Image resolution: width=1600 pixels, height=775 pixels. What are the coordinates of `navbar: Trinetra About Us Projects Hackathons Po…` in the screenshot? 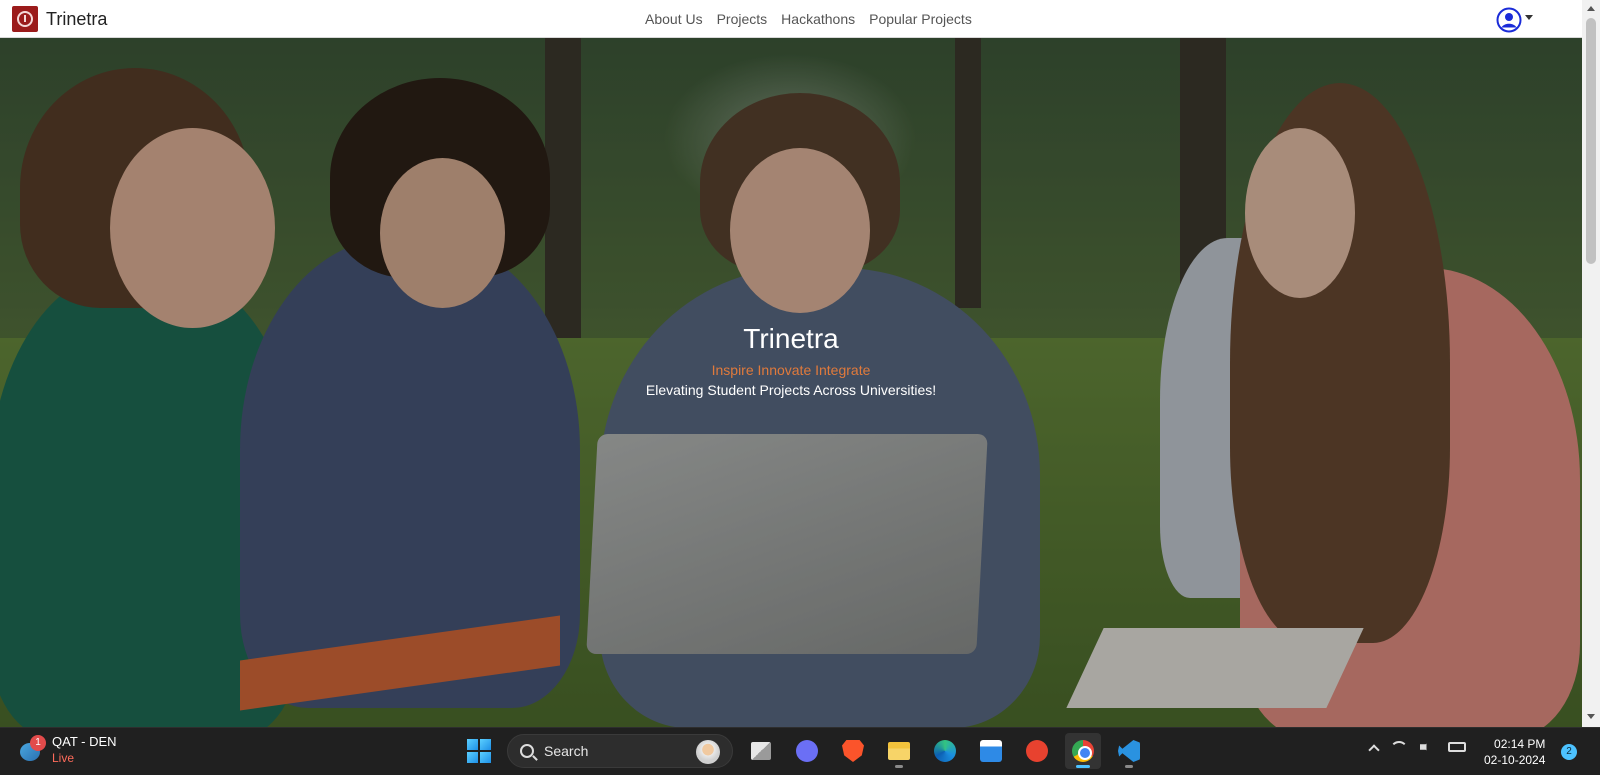 It's located at (791, 19).